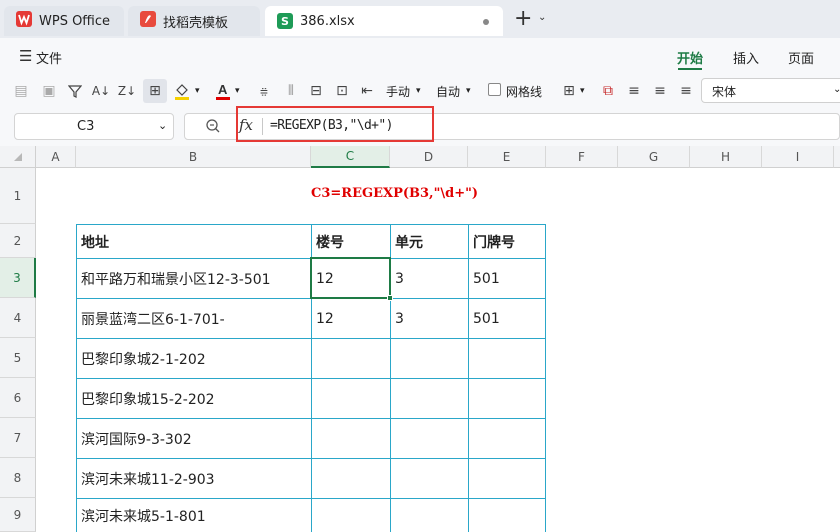  Describe the element at coordinates (193, 398) in the screenshot. I see `table-cell-address: 巴黎印象城15-2-202` at that location.